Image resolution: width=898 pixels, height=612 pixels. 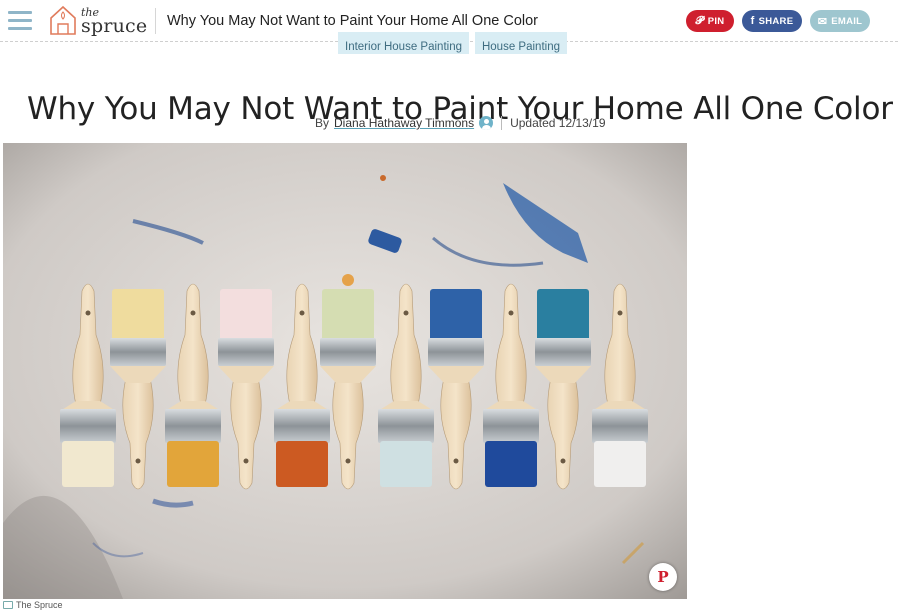 I want to click on image-credit-text: The Spruce, so click(x=39, y=605).